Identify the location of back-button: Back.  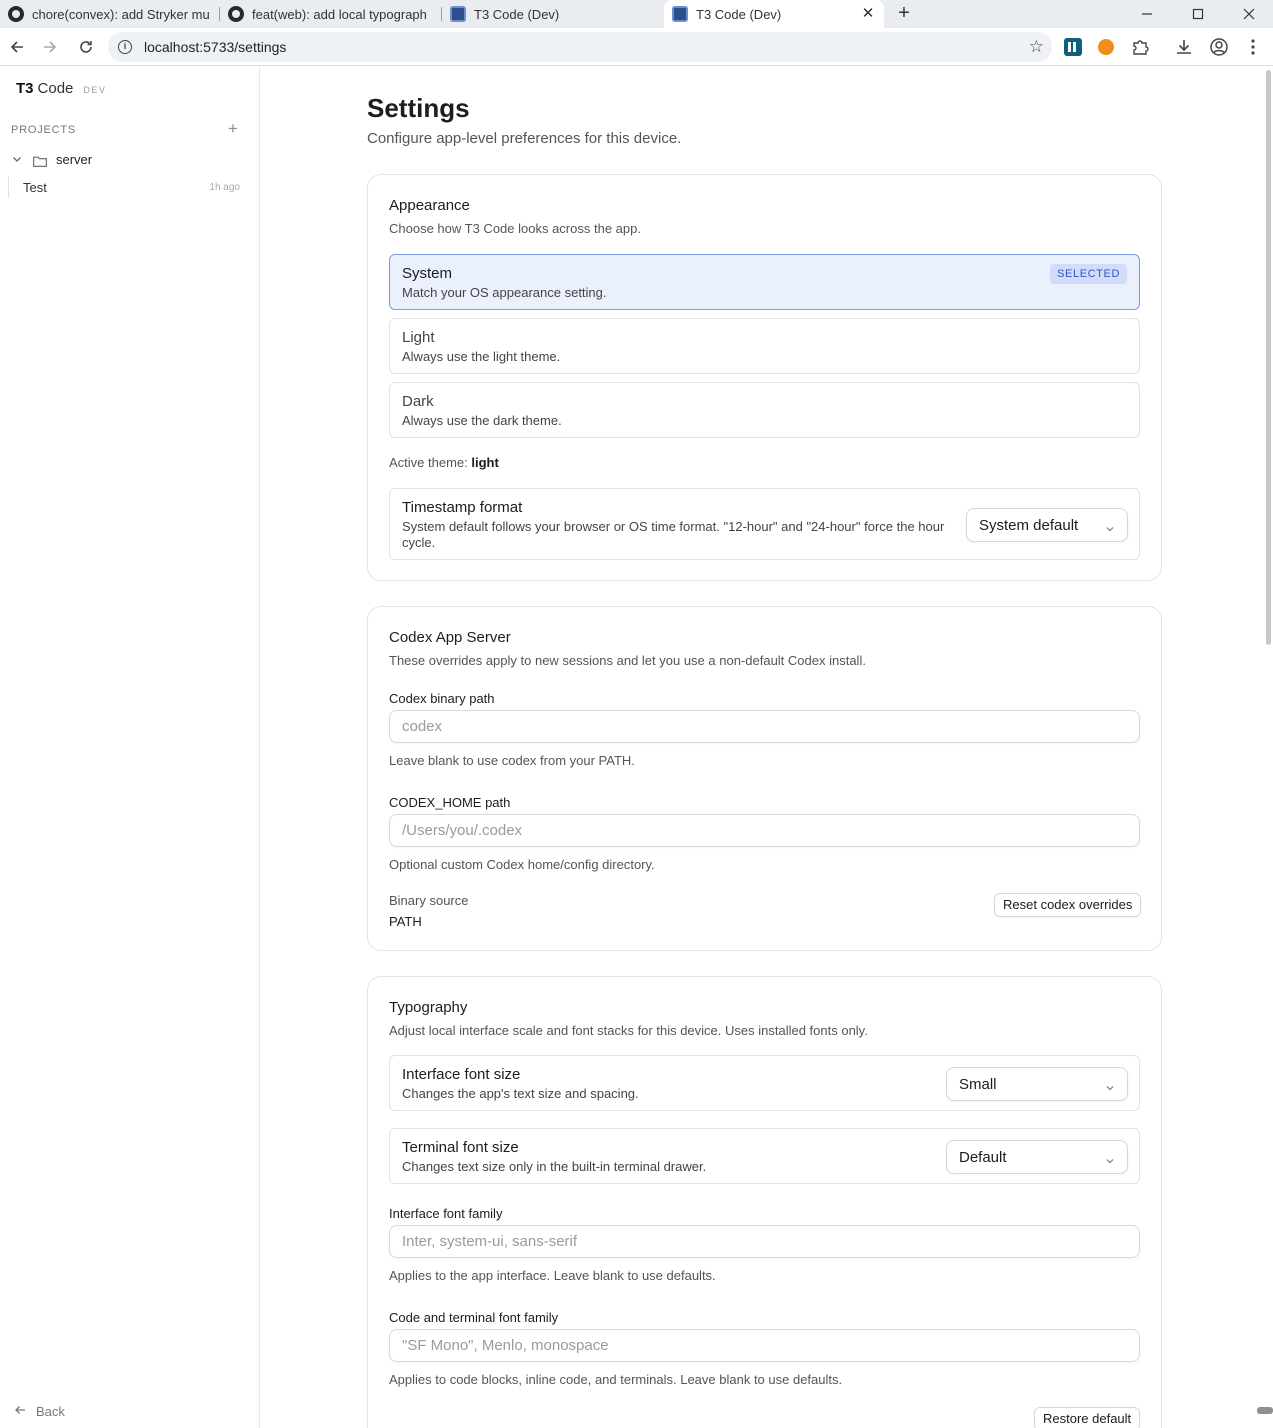
(39, 1411).